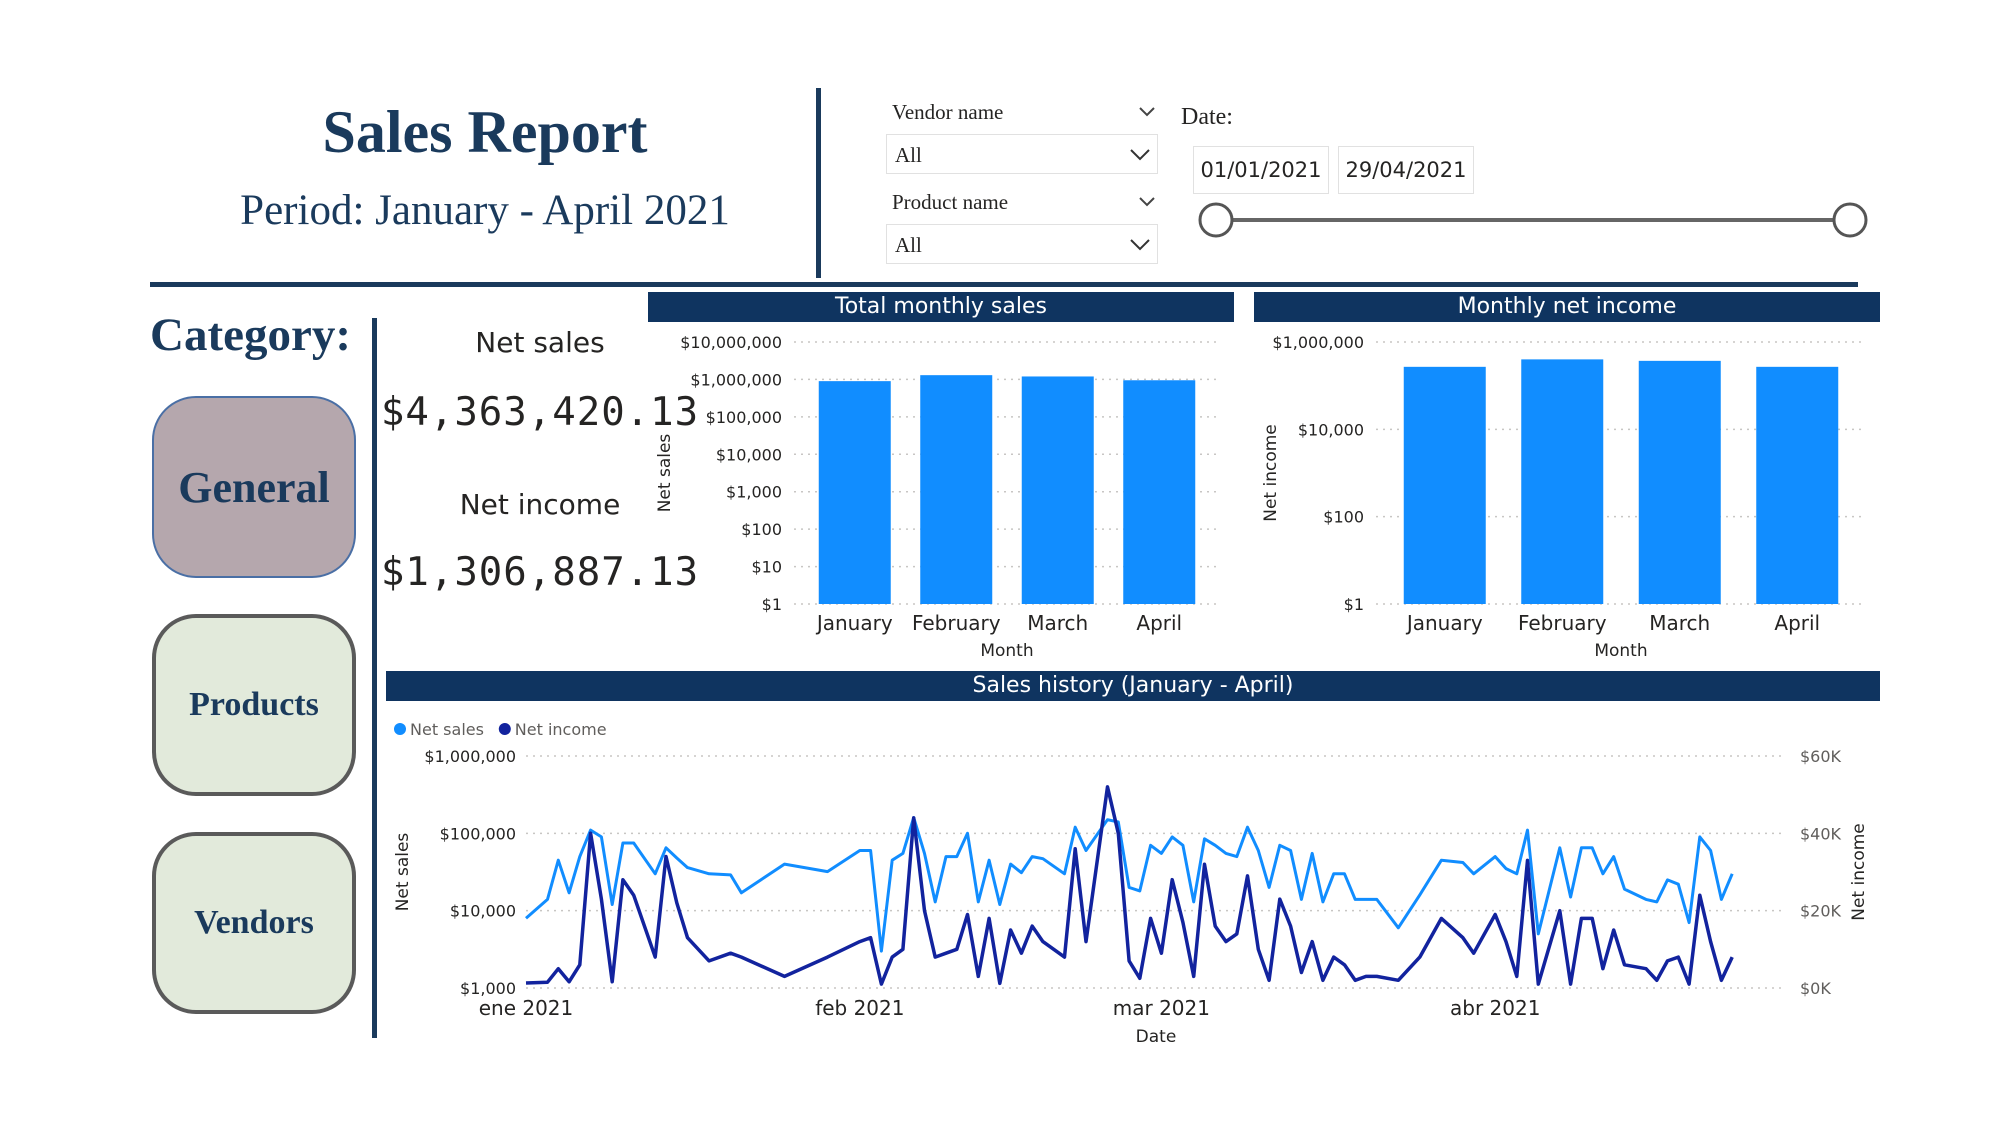 The height and width of the screenshot is (1125, 2000). I want to click on header-divider, so click(818, 183).